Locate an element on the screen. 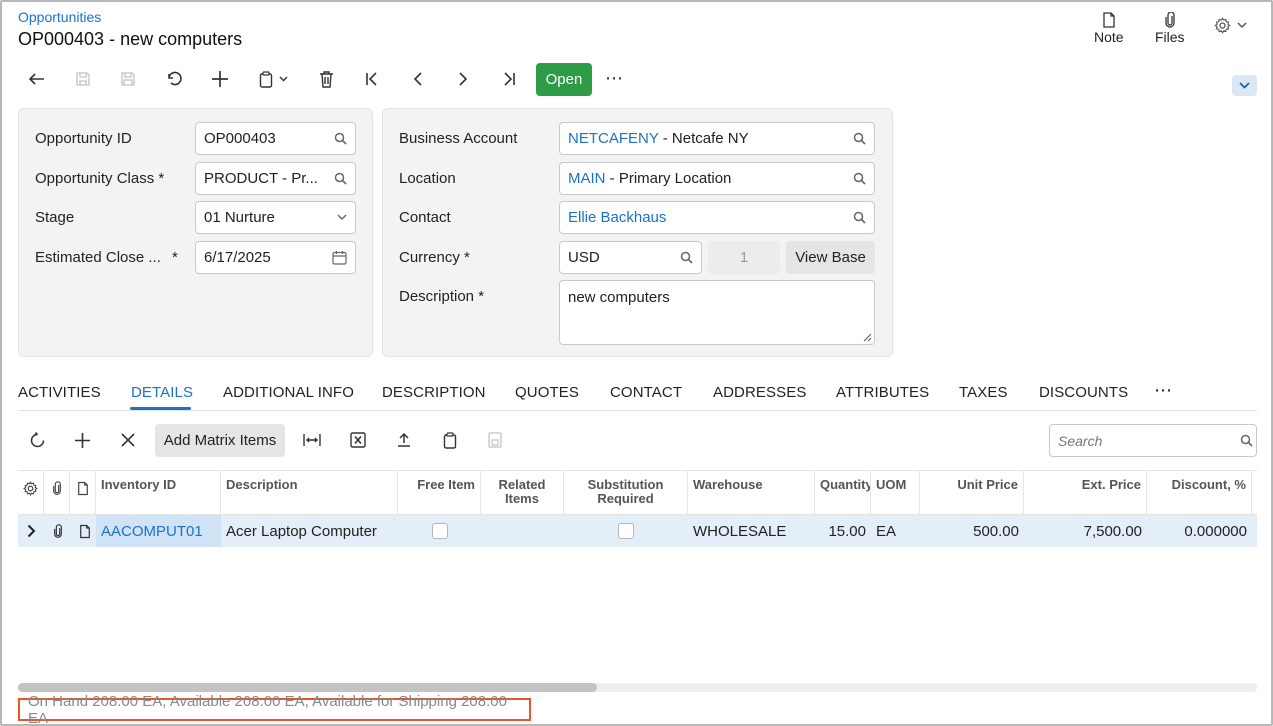  cell-uom: EA is located at coordinates (895, 531).